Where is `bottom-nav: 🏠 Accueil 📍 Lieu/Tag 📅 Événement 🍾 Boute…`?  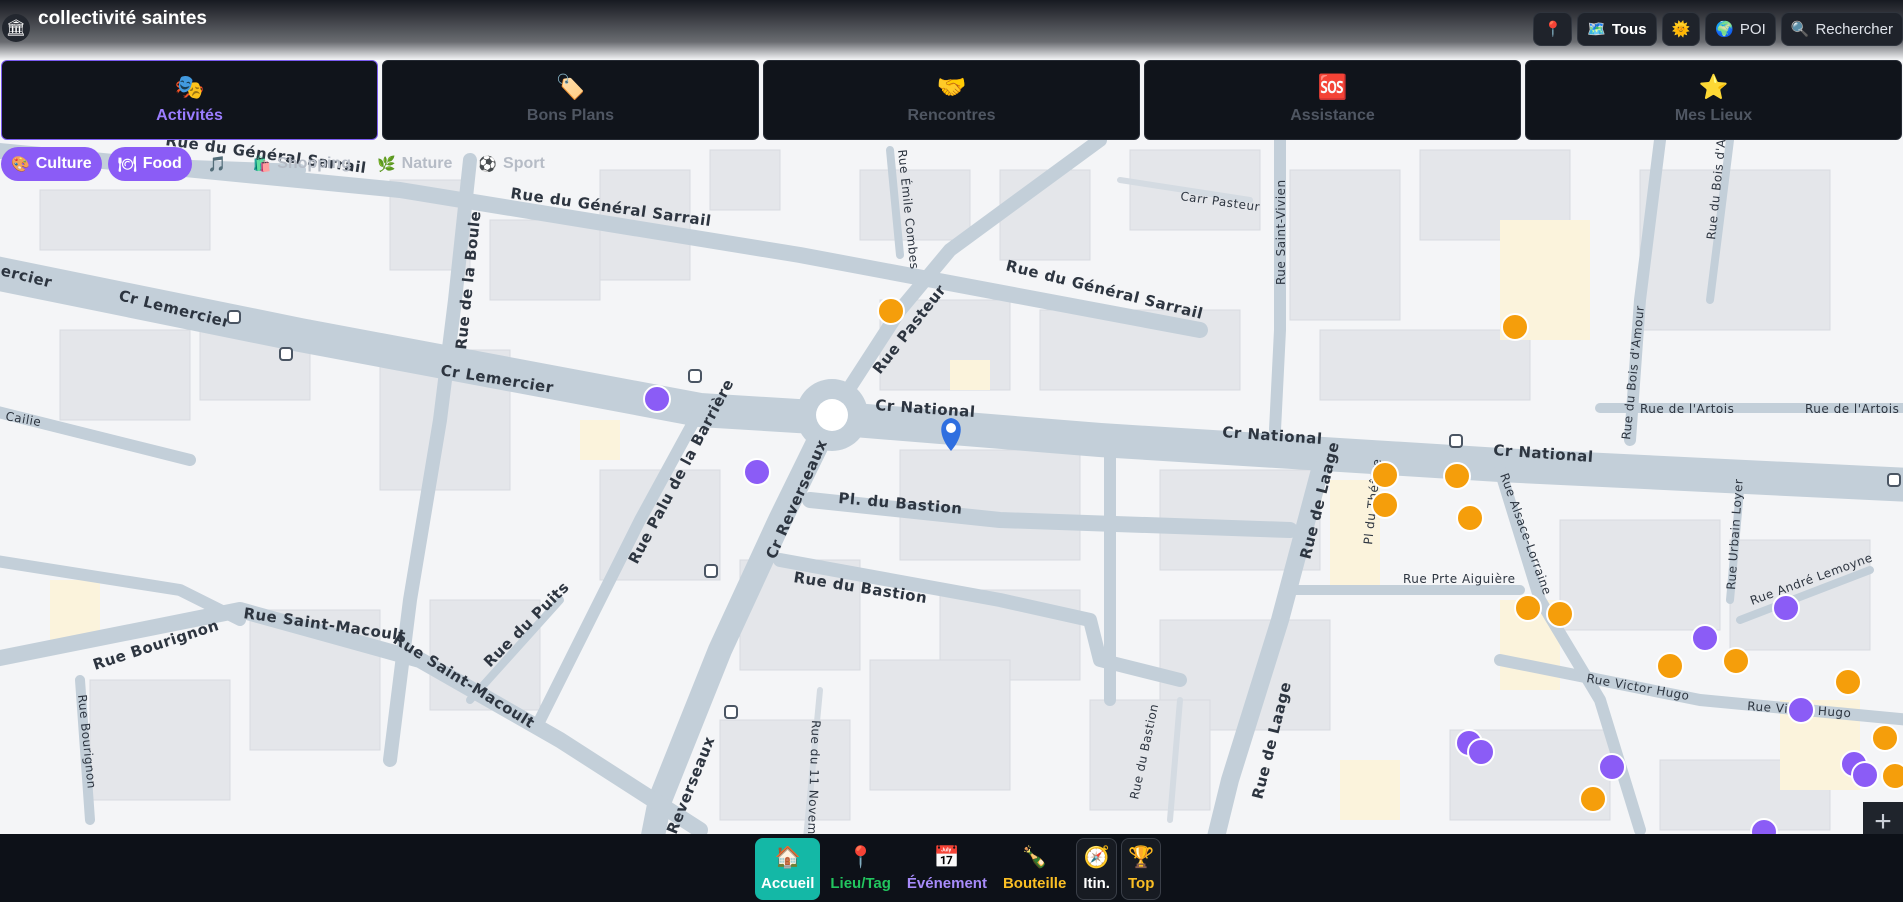
bottom-nav: 🏠 Accueil 📍 Lieu/Tag 📅 Événement 🍾 Boute… is located at coordinates (958, 869).